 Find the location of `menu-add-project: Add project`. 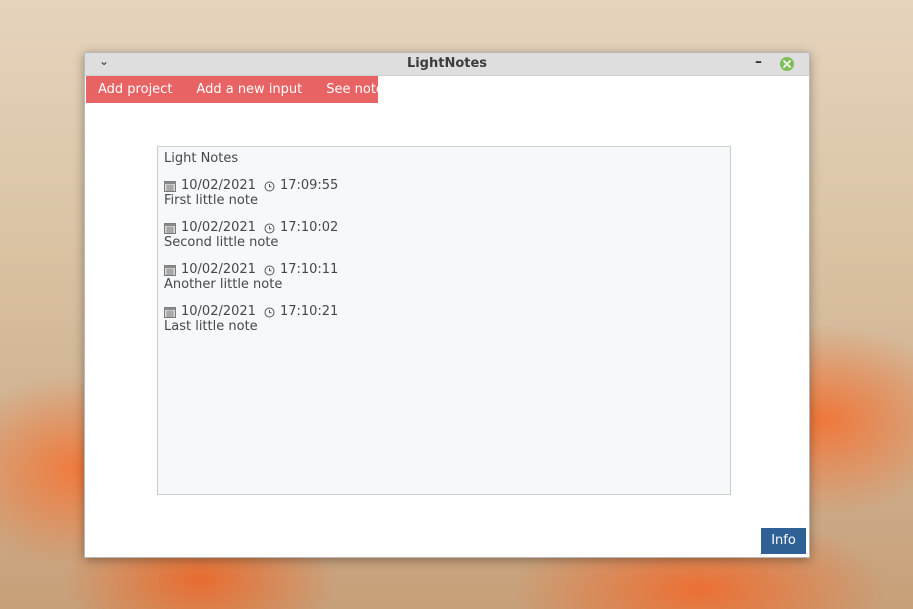

menu-add-project: Add project is located at coordinates (135, 89).